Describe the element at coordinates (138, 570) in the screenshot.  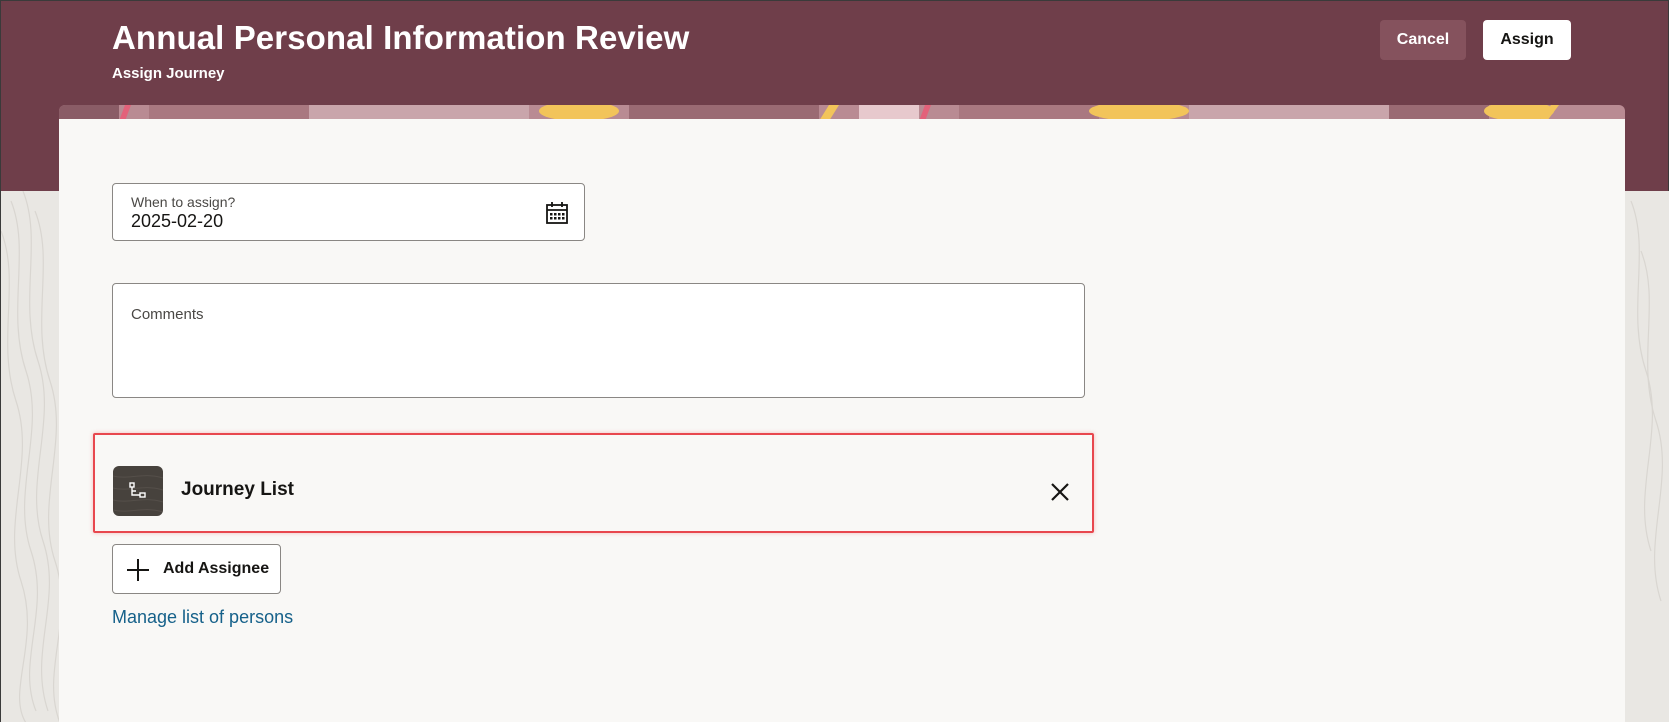
I see `plus-icon` at that location.